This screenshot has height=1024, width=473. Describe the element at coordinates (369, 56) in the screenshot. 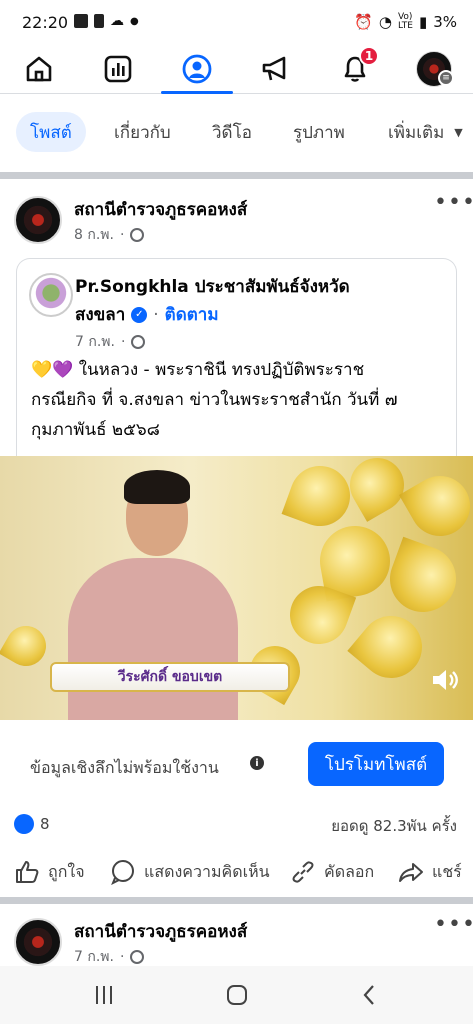

I see `notification-badge: 1` at that location.